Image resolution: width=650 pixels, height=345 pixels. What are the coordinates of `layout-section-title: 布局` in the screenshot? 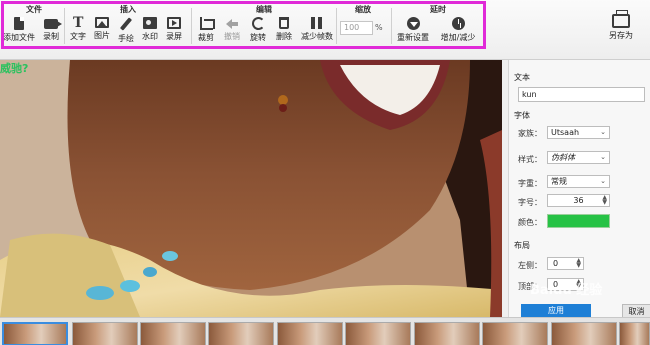 It's located at (522, 245).